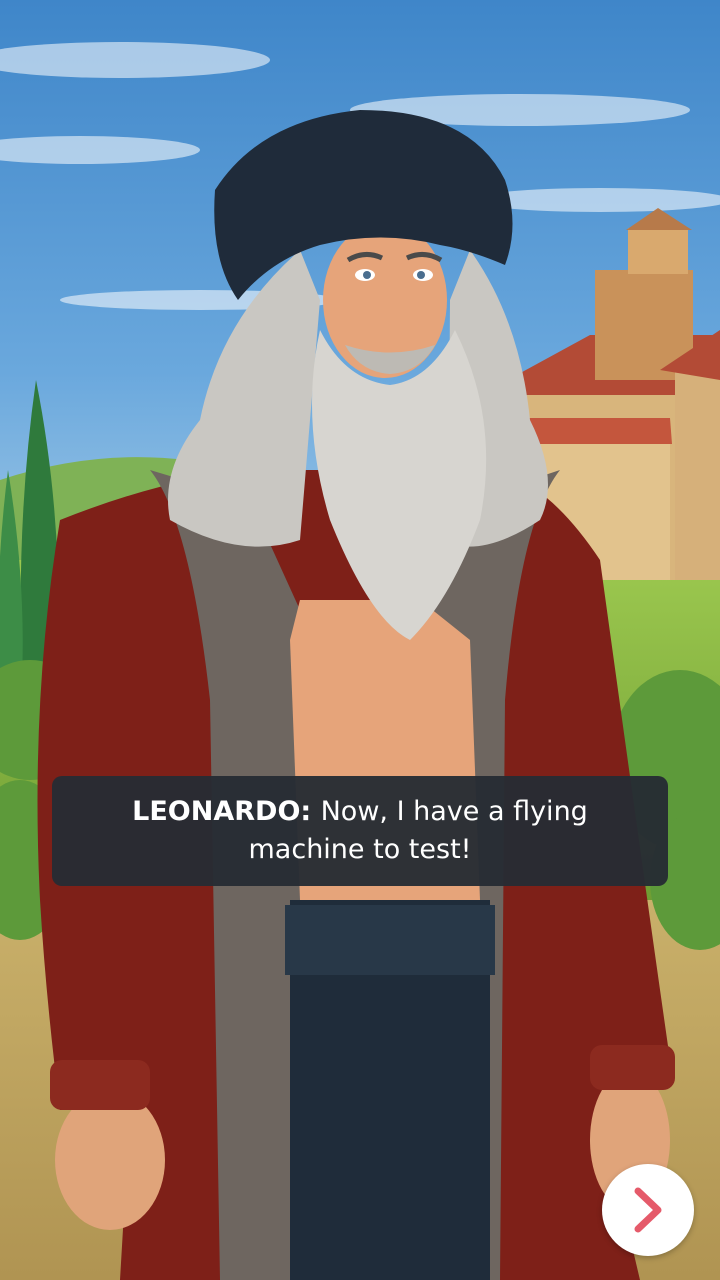 The image size is (720, 1280). I want to click on speaker-name: LEONARDO:, so click(226, 811).